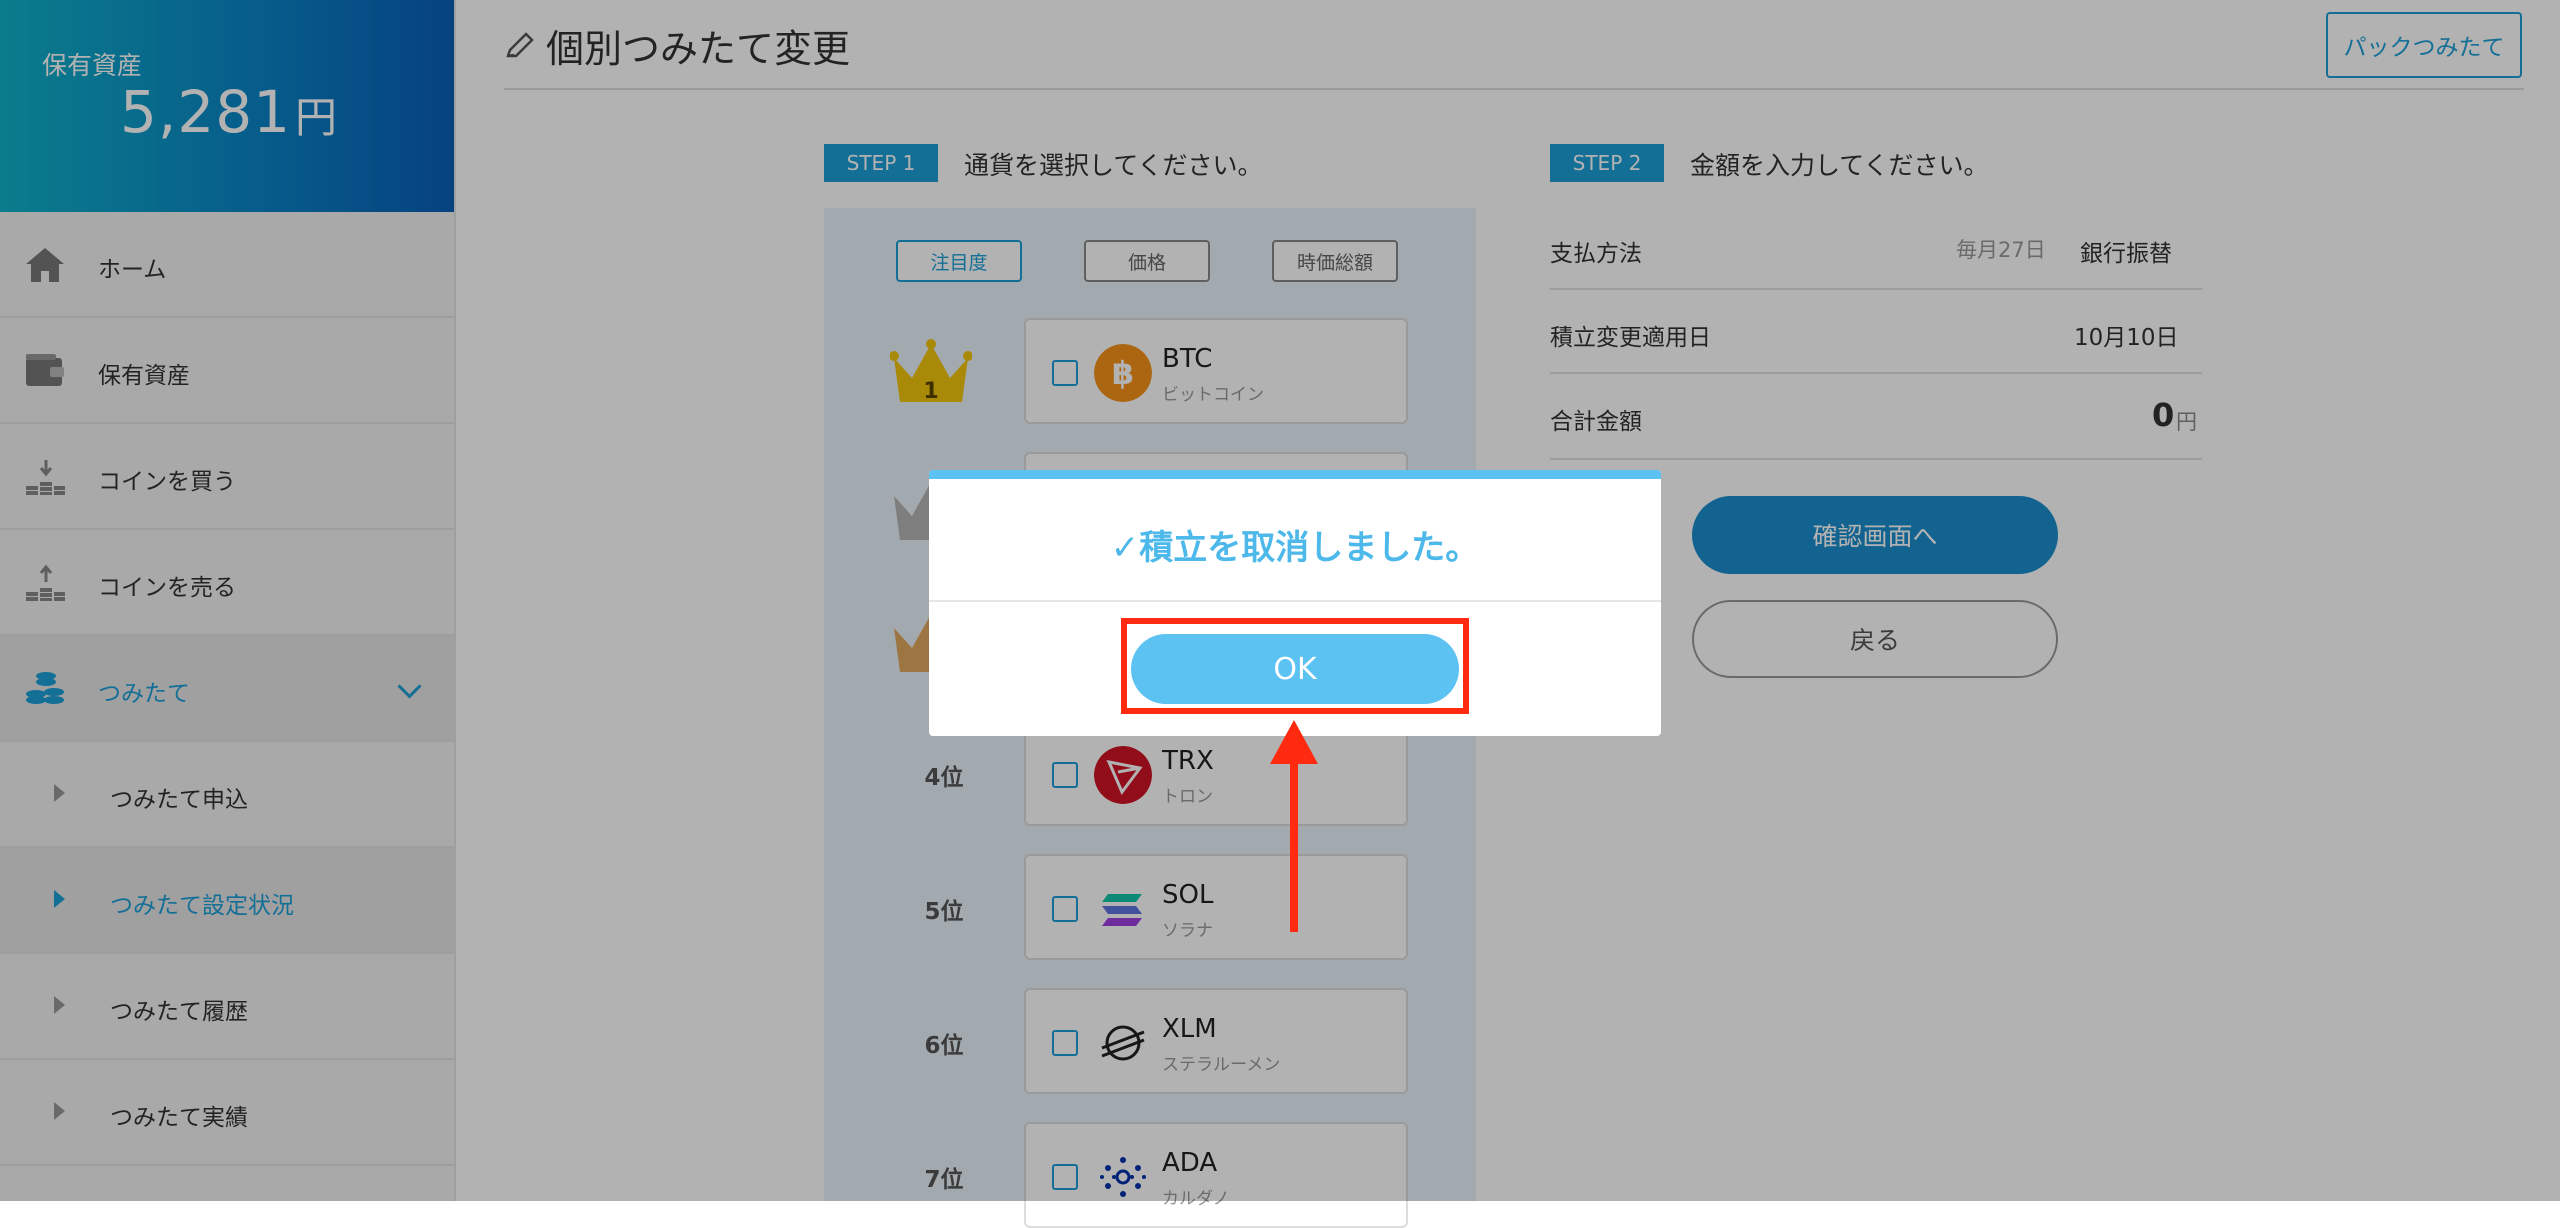 The width and height of the screenshot is (2560, 1228). What do you see at coordinates (1295, 601) in the screenshot?
I see `dialog-divider` at bounding box center [1295, 601].